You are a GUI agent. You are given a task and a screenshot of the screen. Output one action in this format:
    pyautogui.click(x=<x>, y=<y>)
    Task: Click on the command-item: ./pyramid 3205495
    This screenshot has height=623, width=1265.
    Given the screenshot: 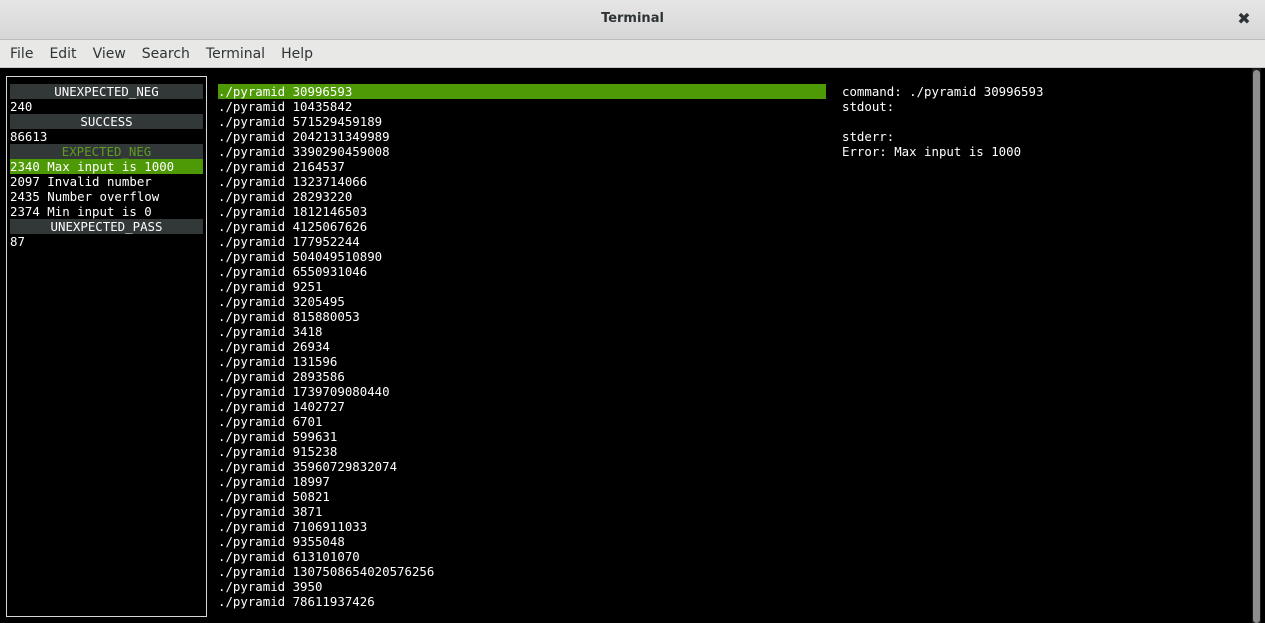 What is the action you would take?
    pyautogui.click(x=522, y=301)
    